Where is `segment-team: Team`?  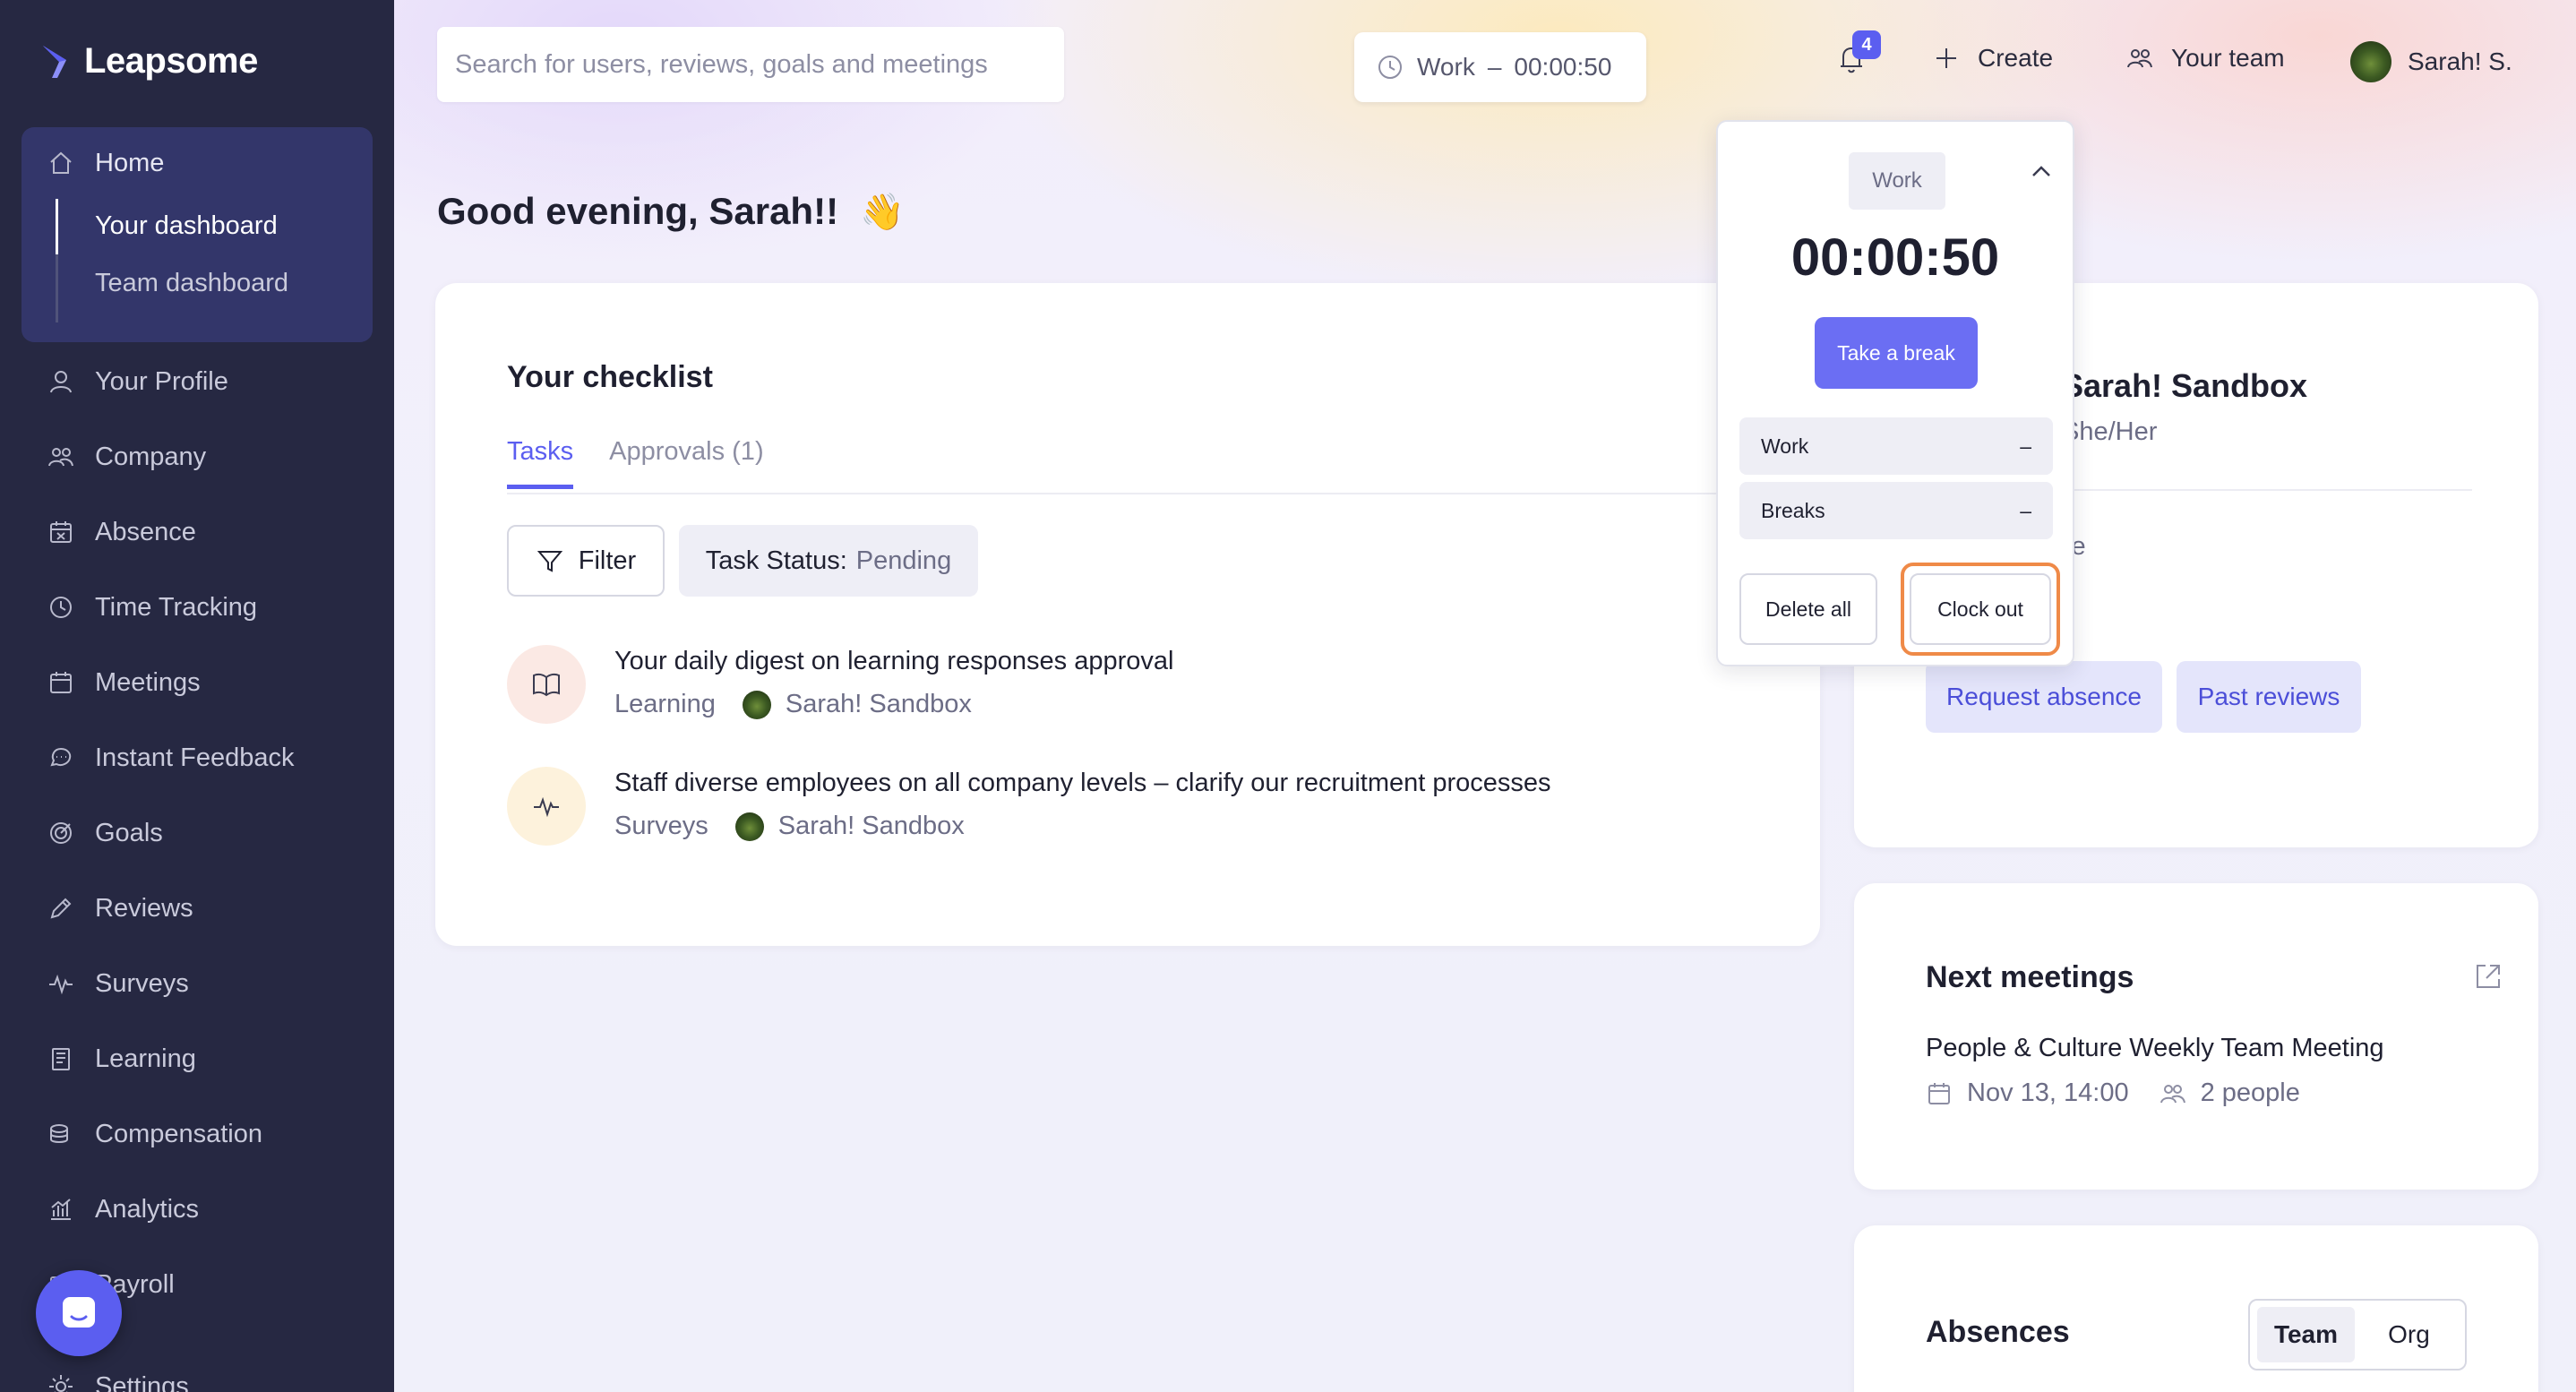
segment-team: Team is located at coordinates (2306, 1334).